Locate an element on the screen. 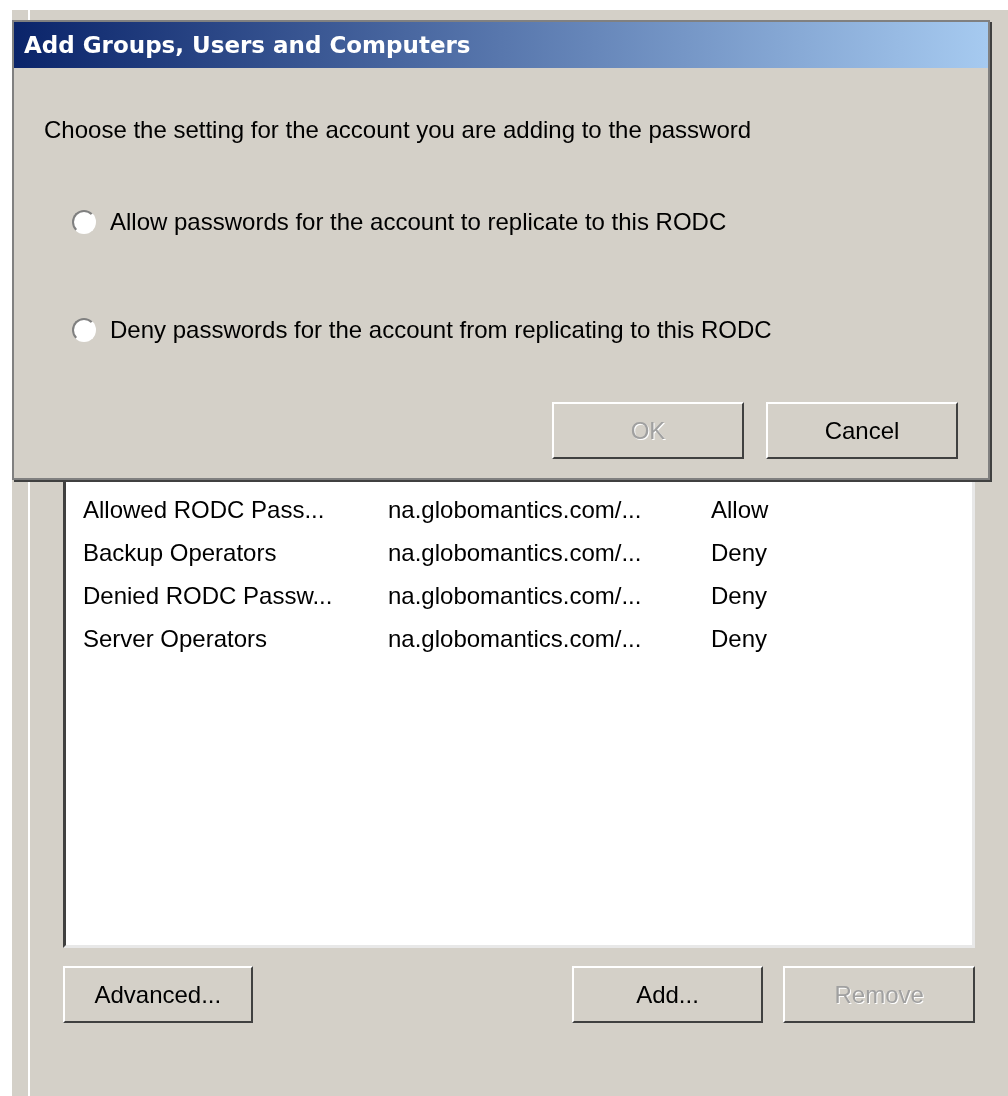  table-cell: Allow is located at coordinates (740, 509).